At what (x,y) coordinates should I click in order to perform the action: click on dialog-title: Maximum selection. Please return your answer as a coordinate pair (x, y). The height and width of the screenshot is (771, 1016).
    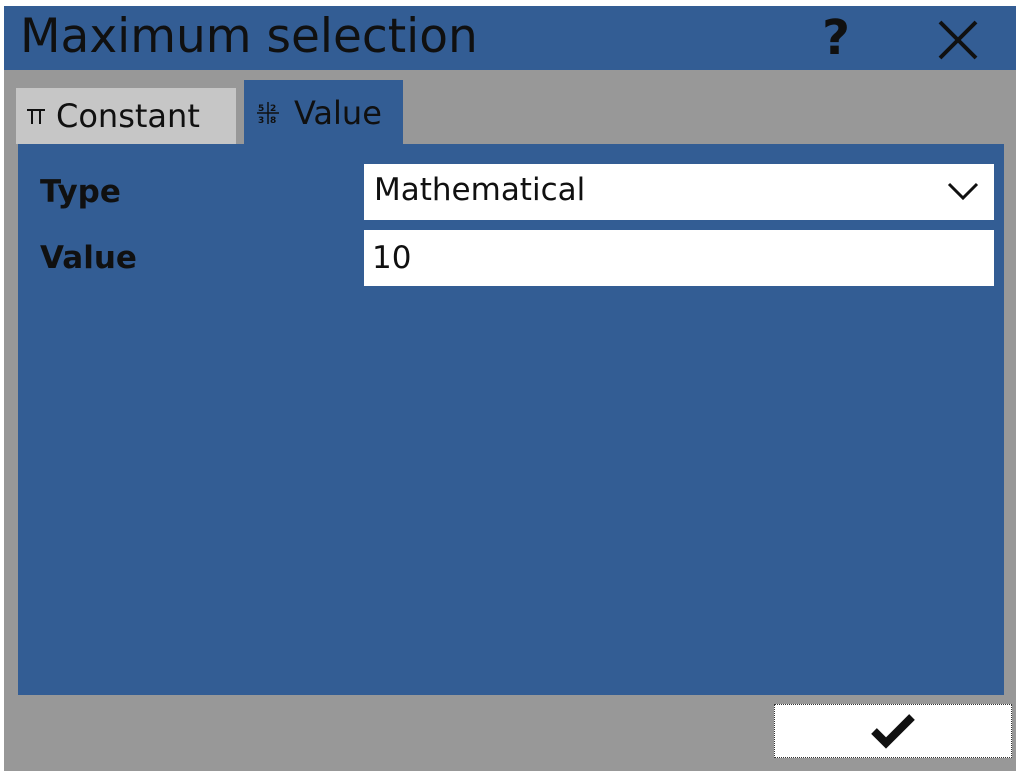
    Looking at the image, I should click on (249, 36).